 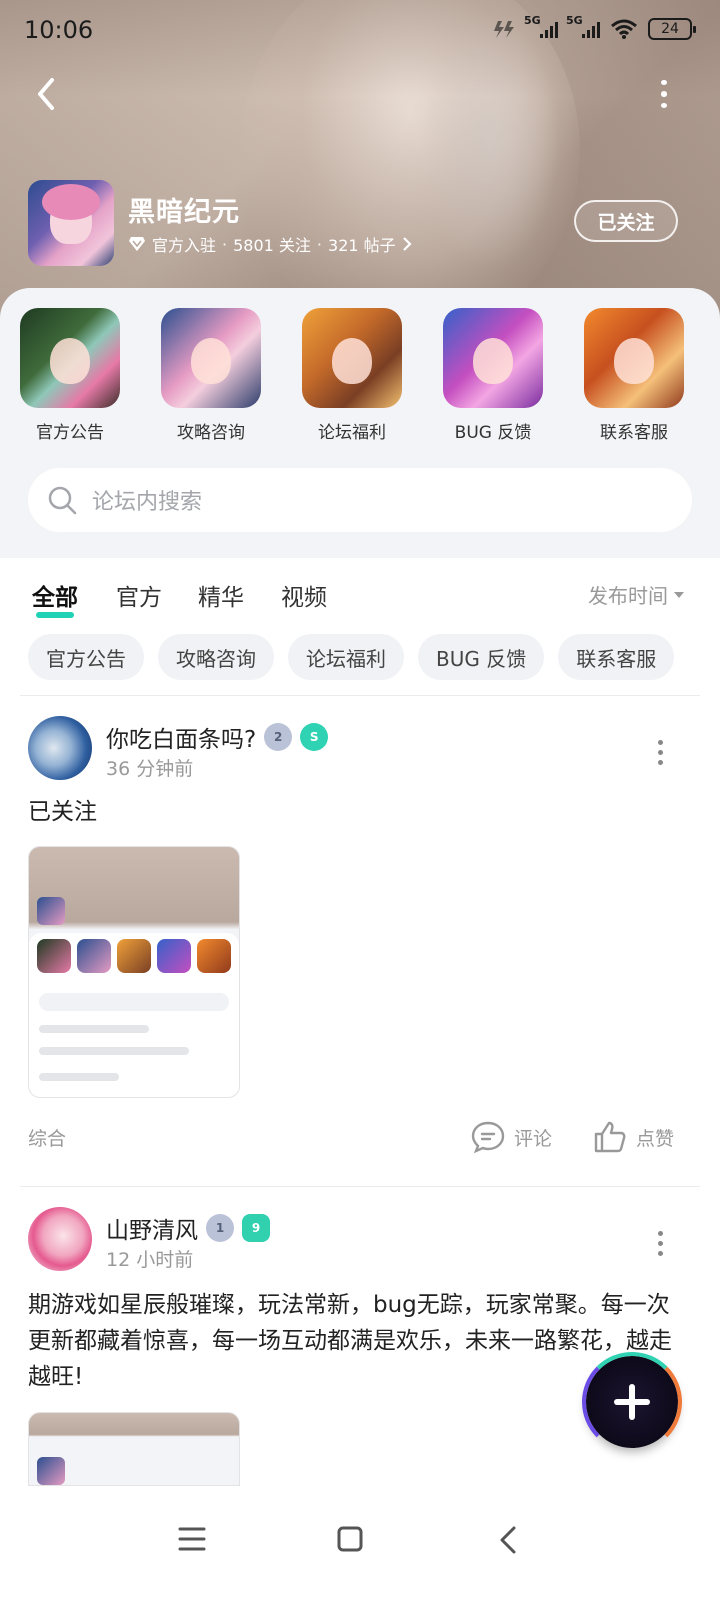 What do you see at coordinates (47, 1137) in the screenshot?
I see `post-category-tag: 综合` at bounding box center [47, 1137].